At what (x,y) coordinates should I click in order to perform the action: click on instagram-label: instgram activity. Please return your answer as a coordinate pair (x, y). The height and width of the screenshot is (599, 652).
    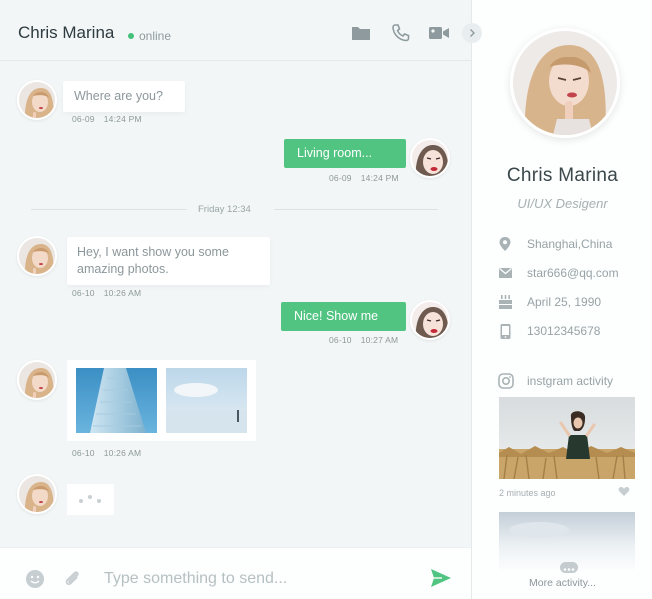
    Looking at the image, I should click on (570, 381).